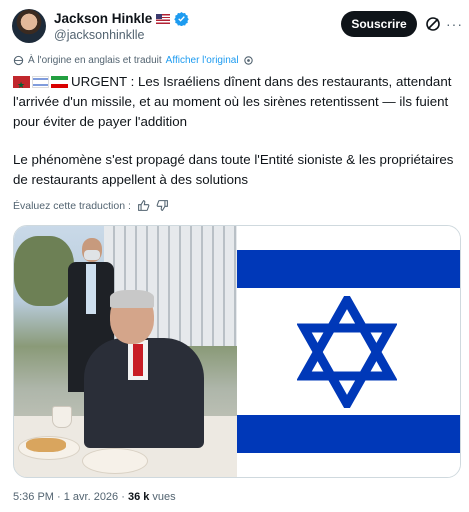  Describe the element at coordinates (99, 35) in the screenshot. I see `author-handle: @jacksonhinklle` at that location.